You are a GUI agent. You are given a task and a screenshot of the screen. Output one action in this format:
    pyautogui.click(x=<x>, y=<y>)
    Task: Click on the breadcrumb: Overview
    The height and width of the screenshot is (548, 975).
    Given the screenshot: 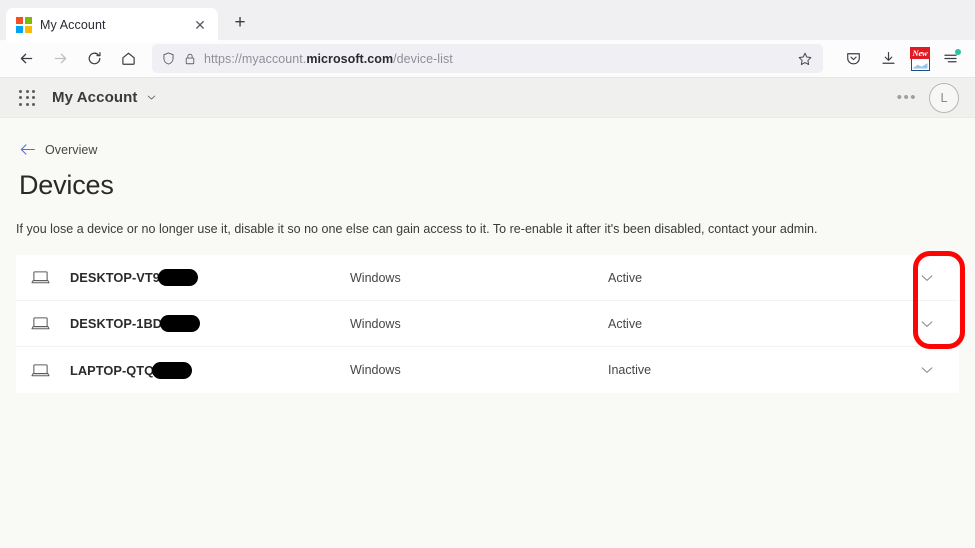 What is the action you would take?
    pyautogui.click(x=487, y=137)
    